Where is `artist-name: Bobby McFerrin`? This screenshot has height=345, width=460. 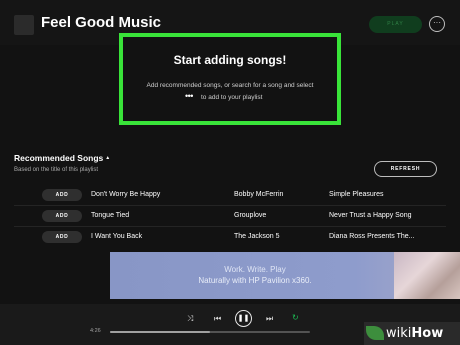
artist-name: Bobby McFerrin is located at coordinates (258, 194).